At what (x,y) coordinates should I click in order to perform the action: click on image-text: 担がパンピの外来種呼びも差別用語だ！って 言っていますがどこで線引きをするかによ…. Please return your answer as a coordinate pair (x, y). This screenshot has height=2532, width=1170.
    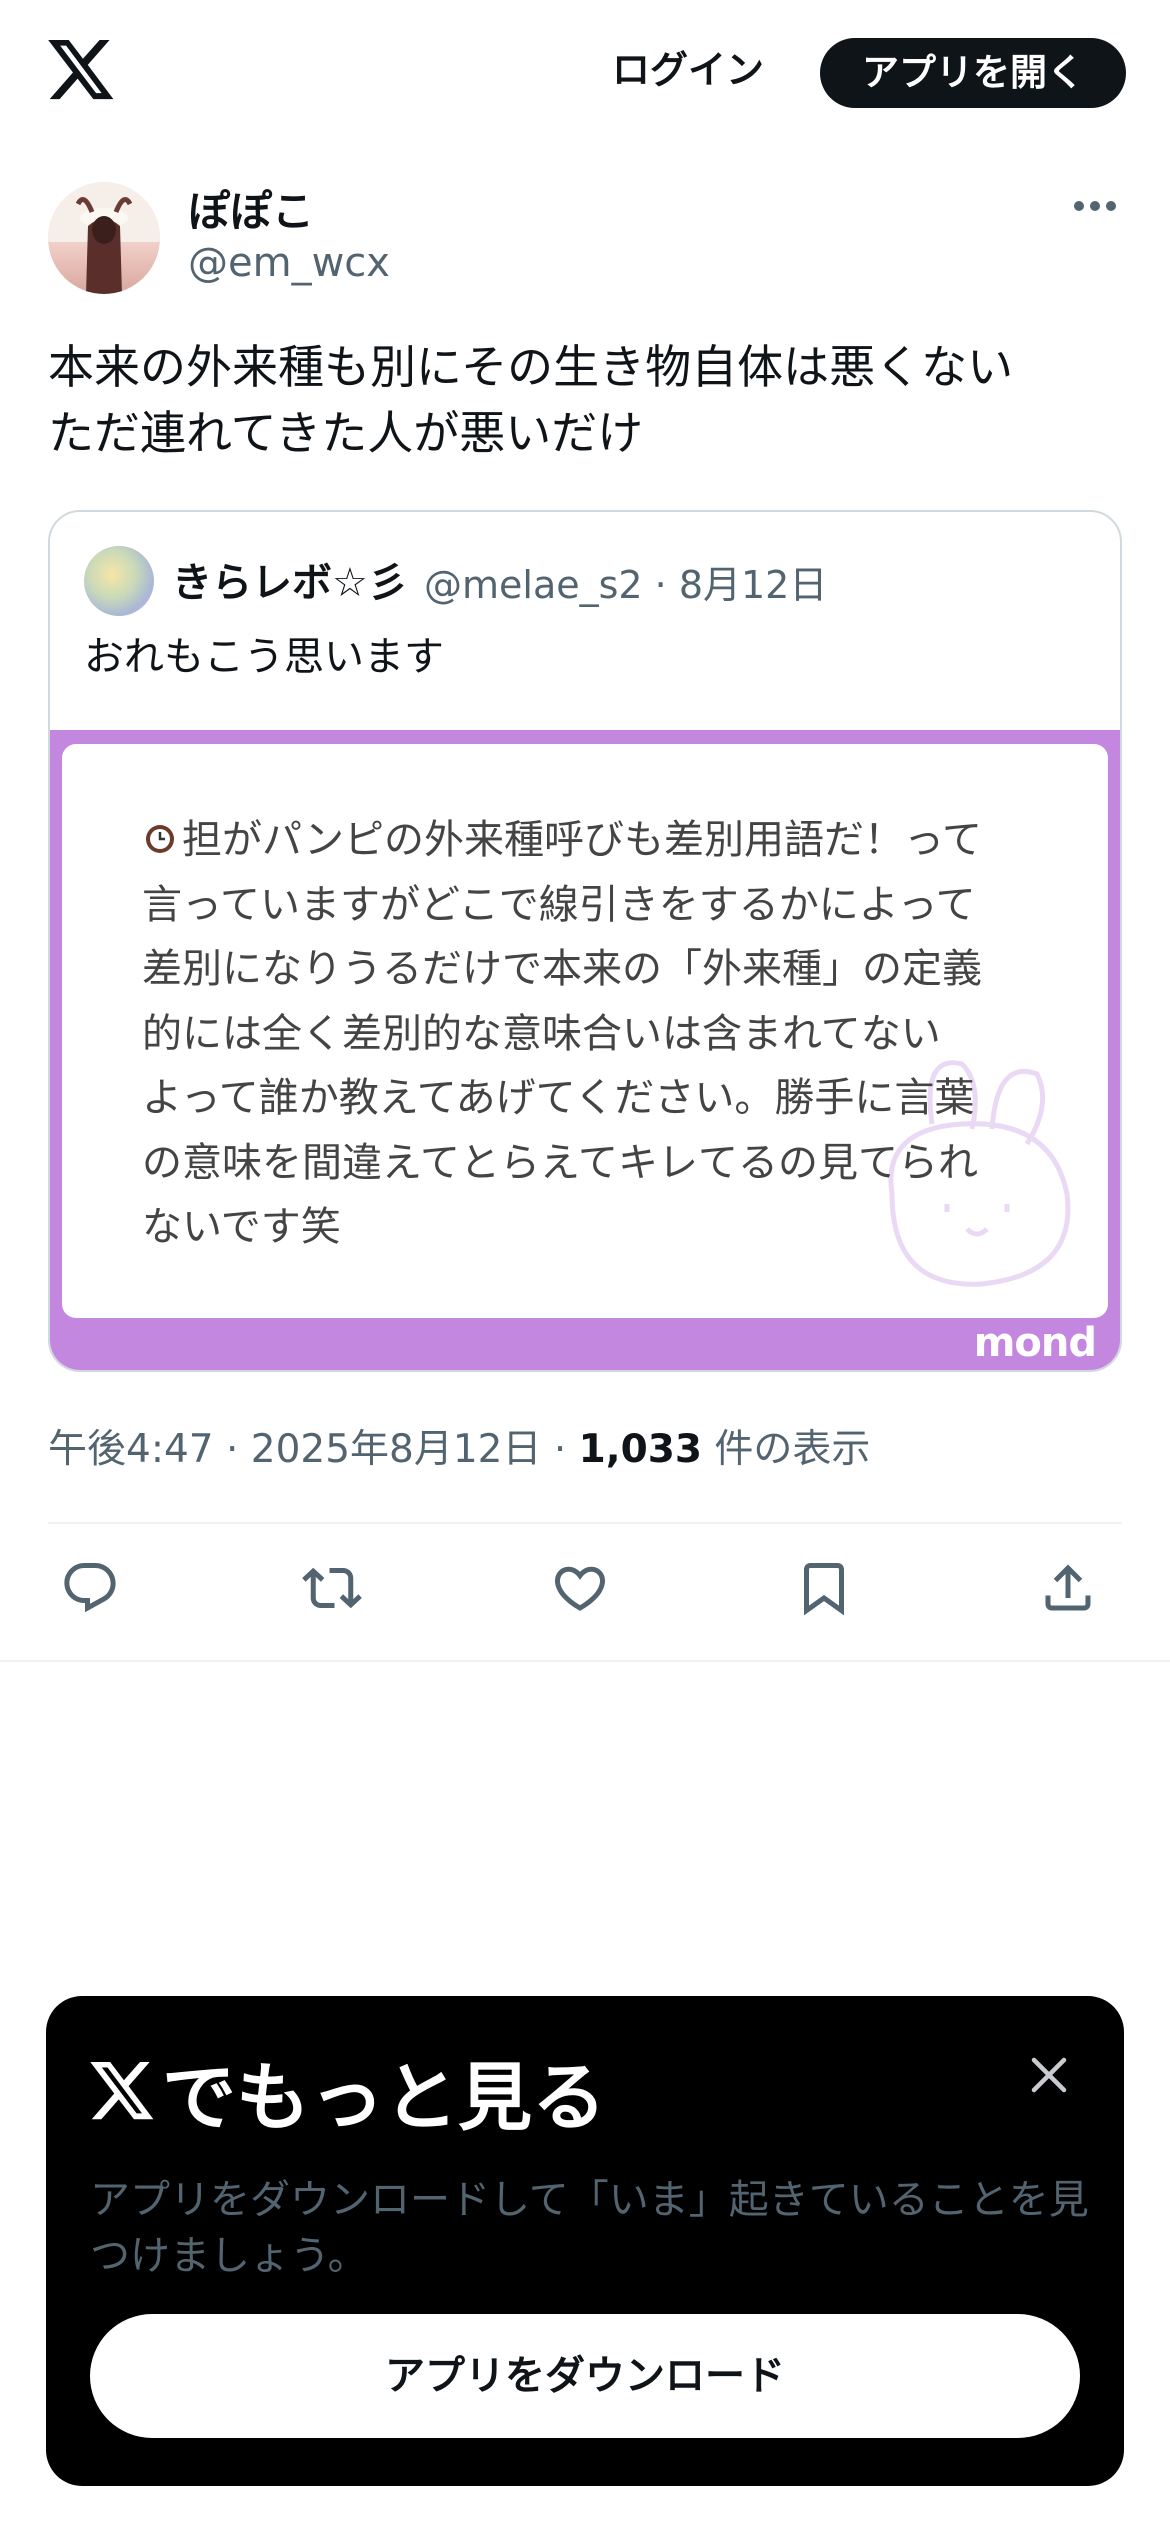
    Looking at the image, I should click on (592, 1034).